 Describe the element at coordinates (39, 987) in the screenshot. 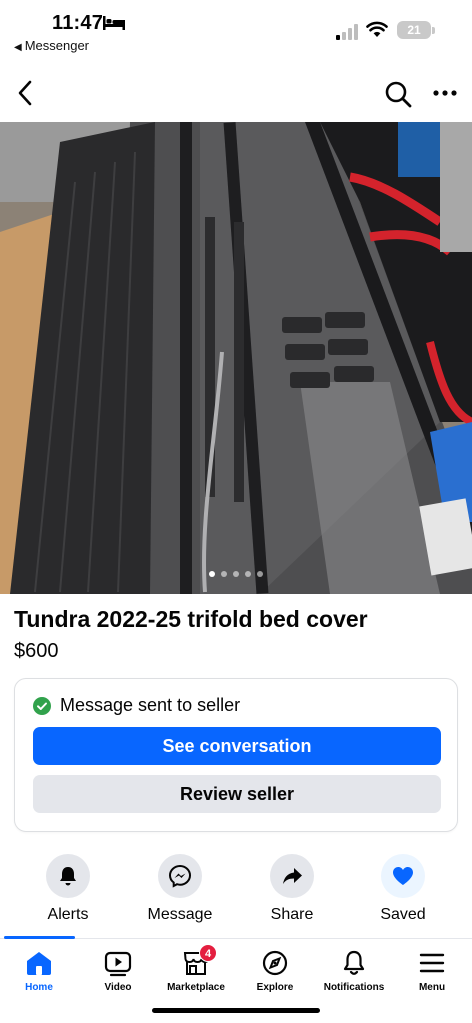

I see `tab-home-label: Home` at that location.